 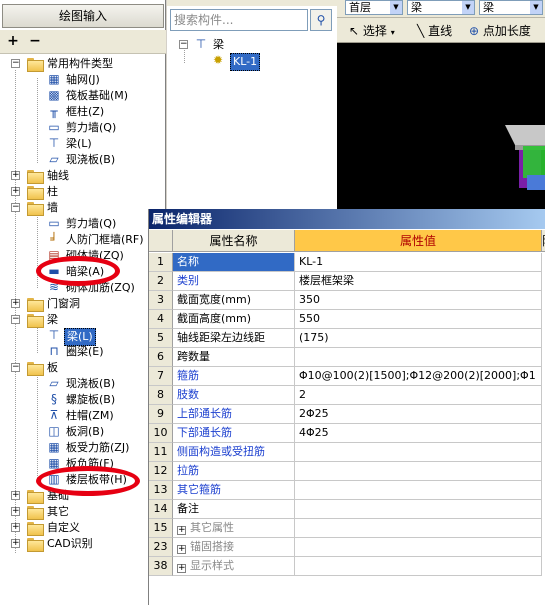 I want to click on row-number: 15, so click(x=161, y=528).